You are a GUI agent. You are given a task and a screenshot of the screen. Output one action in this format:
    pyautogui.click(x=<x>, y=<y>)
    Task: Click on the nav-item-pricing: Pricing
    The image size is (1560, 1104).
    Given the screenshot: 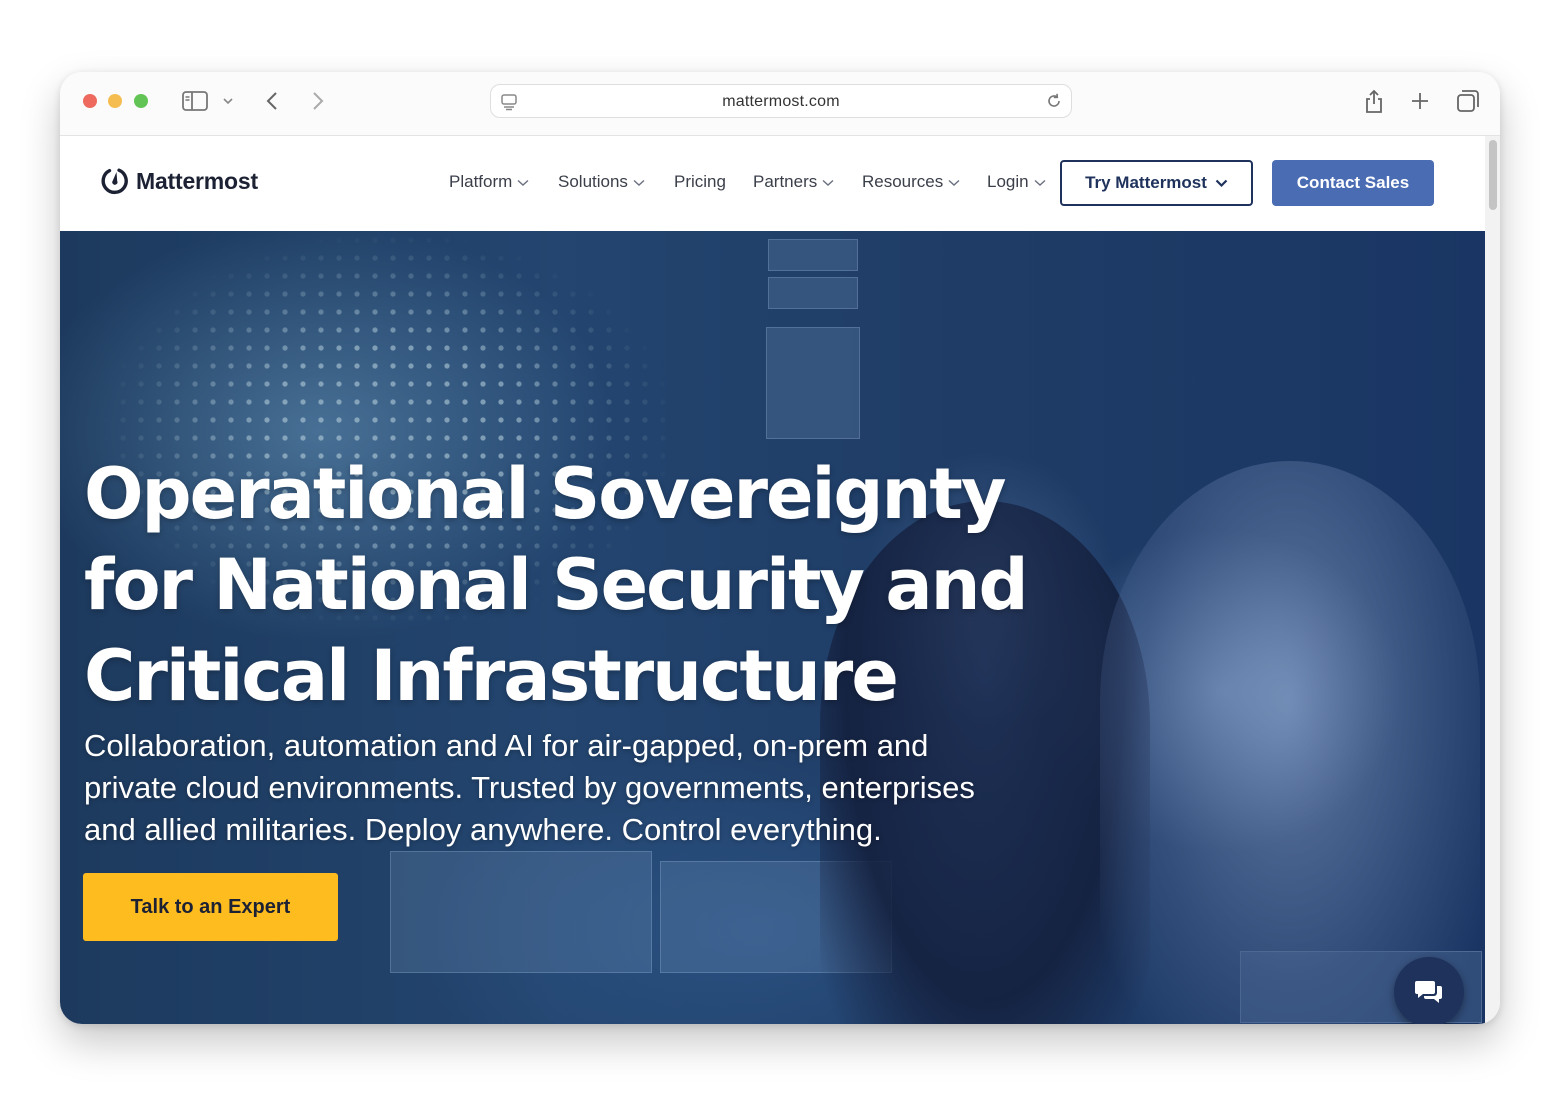 What is the action you would take?
    pyautogui.click(x=700, y=182)
    